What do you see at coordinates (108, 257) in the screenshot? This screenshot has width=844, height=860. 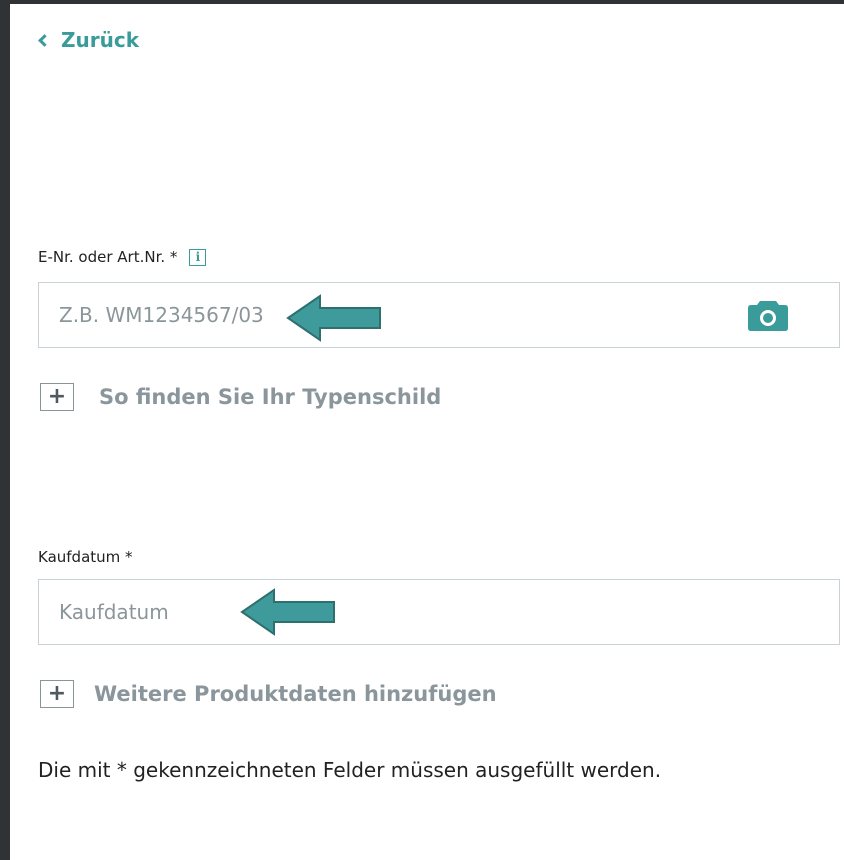 I see `article-number-label-text: E-Nr. oder Art.Nr. *` at bounding box center [108, 257].